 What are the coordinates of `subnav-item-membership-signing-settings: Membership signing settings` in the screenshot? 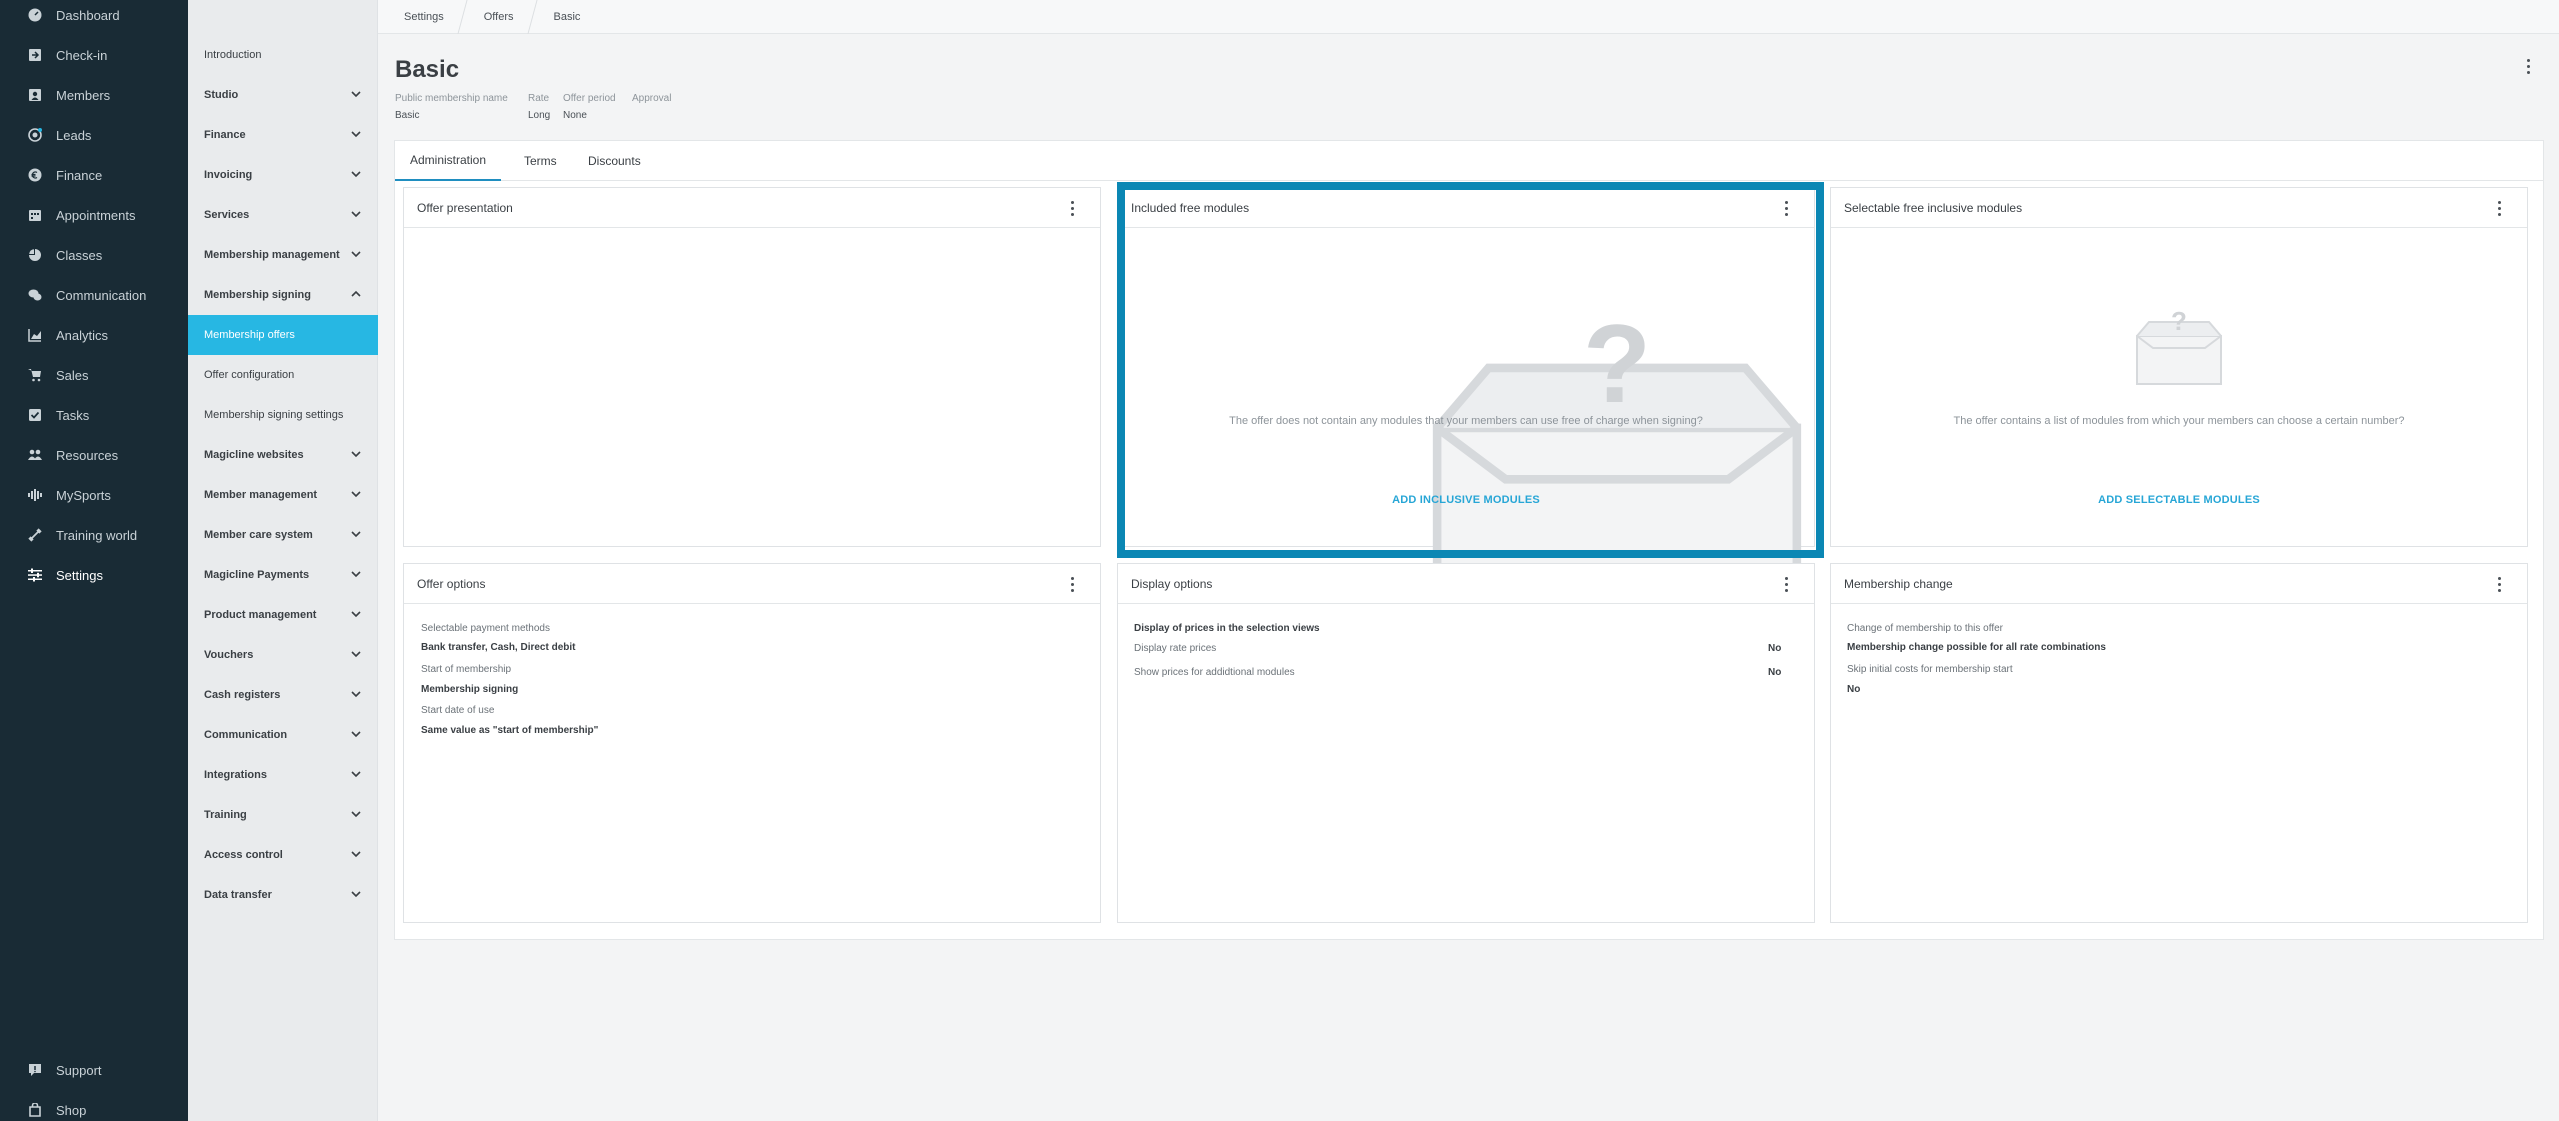 It's located at (283, 415).